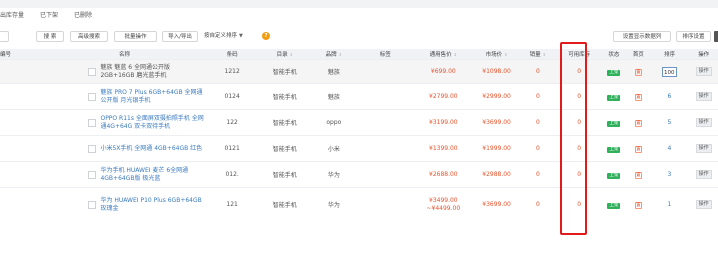 The height and width of the screenshot is (262, 718). Describe the element at coordinates (669, 122) in the screenshot. I see `row-sort-value: 5` at that location.